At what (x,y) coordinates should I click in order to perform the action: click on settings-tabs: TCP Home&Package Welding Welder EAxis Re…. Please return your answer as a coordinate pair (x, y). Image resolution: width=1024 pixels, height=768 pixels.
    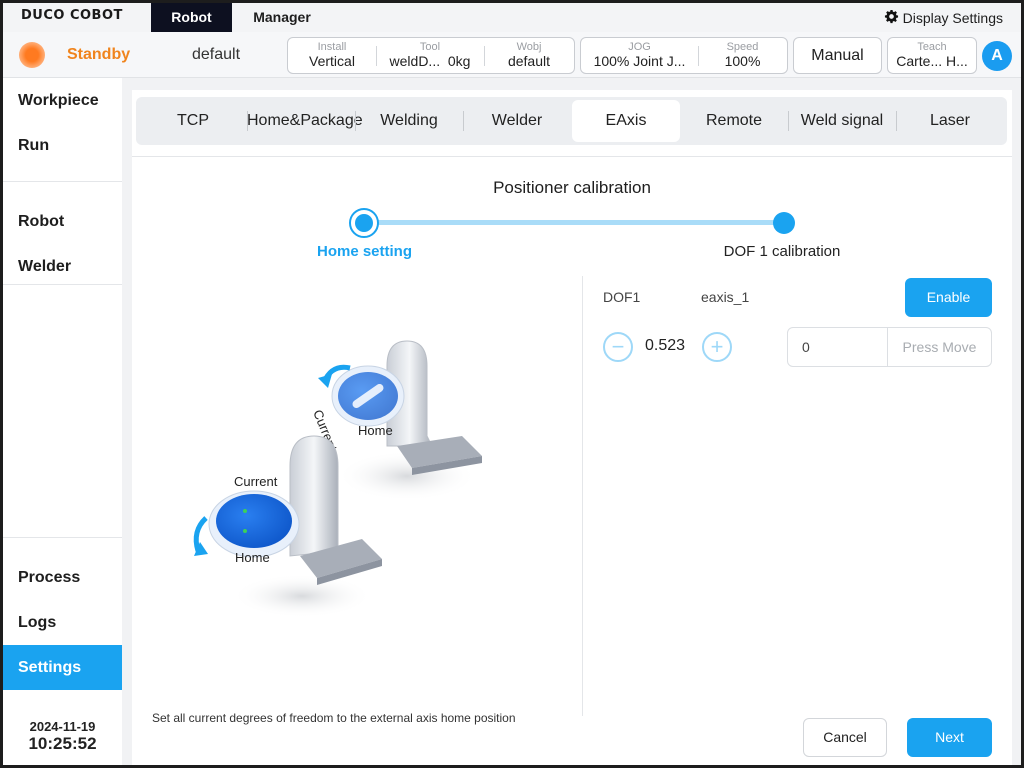
    Looking at the image, I should click on (571, 121).